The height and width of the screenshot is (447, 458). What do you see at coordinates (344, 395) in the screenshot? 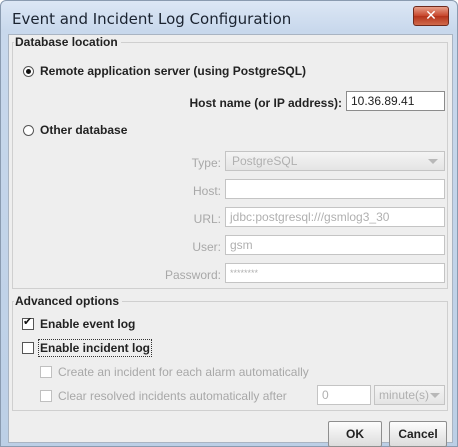
I see `clear-after-input: 0` at bounding box center [344, 395].